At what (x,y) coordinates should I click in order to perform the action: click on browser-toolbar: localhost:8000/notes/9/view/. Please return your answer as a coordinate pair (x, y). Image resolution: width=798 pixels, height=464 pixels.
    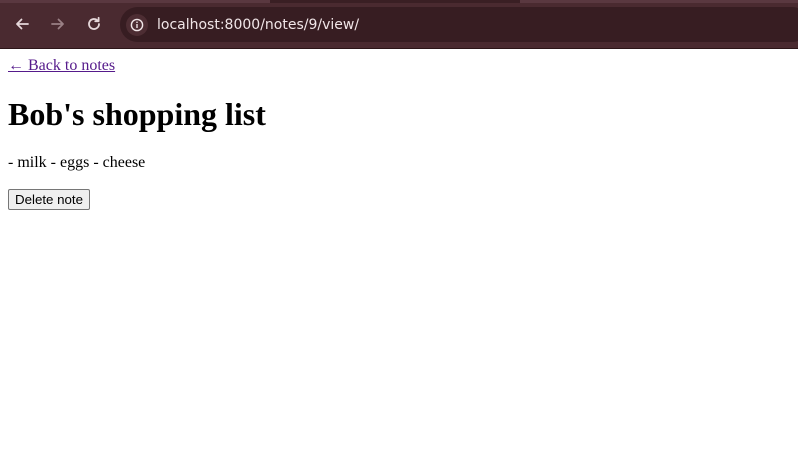
    Looking at the image, I should click on (399, 24).